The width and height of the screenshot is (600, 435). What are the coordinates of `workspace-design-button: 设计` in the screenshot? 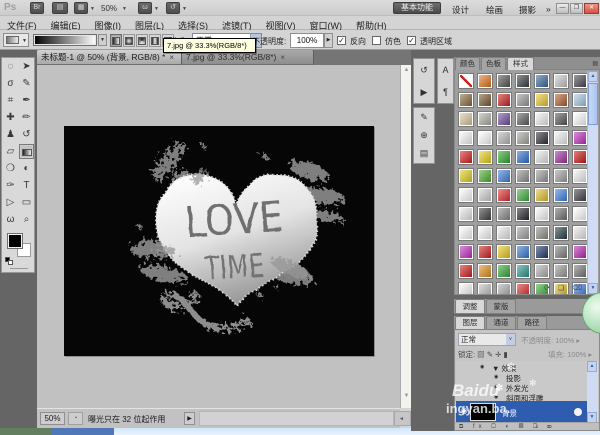 It's located at (460, 10).